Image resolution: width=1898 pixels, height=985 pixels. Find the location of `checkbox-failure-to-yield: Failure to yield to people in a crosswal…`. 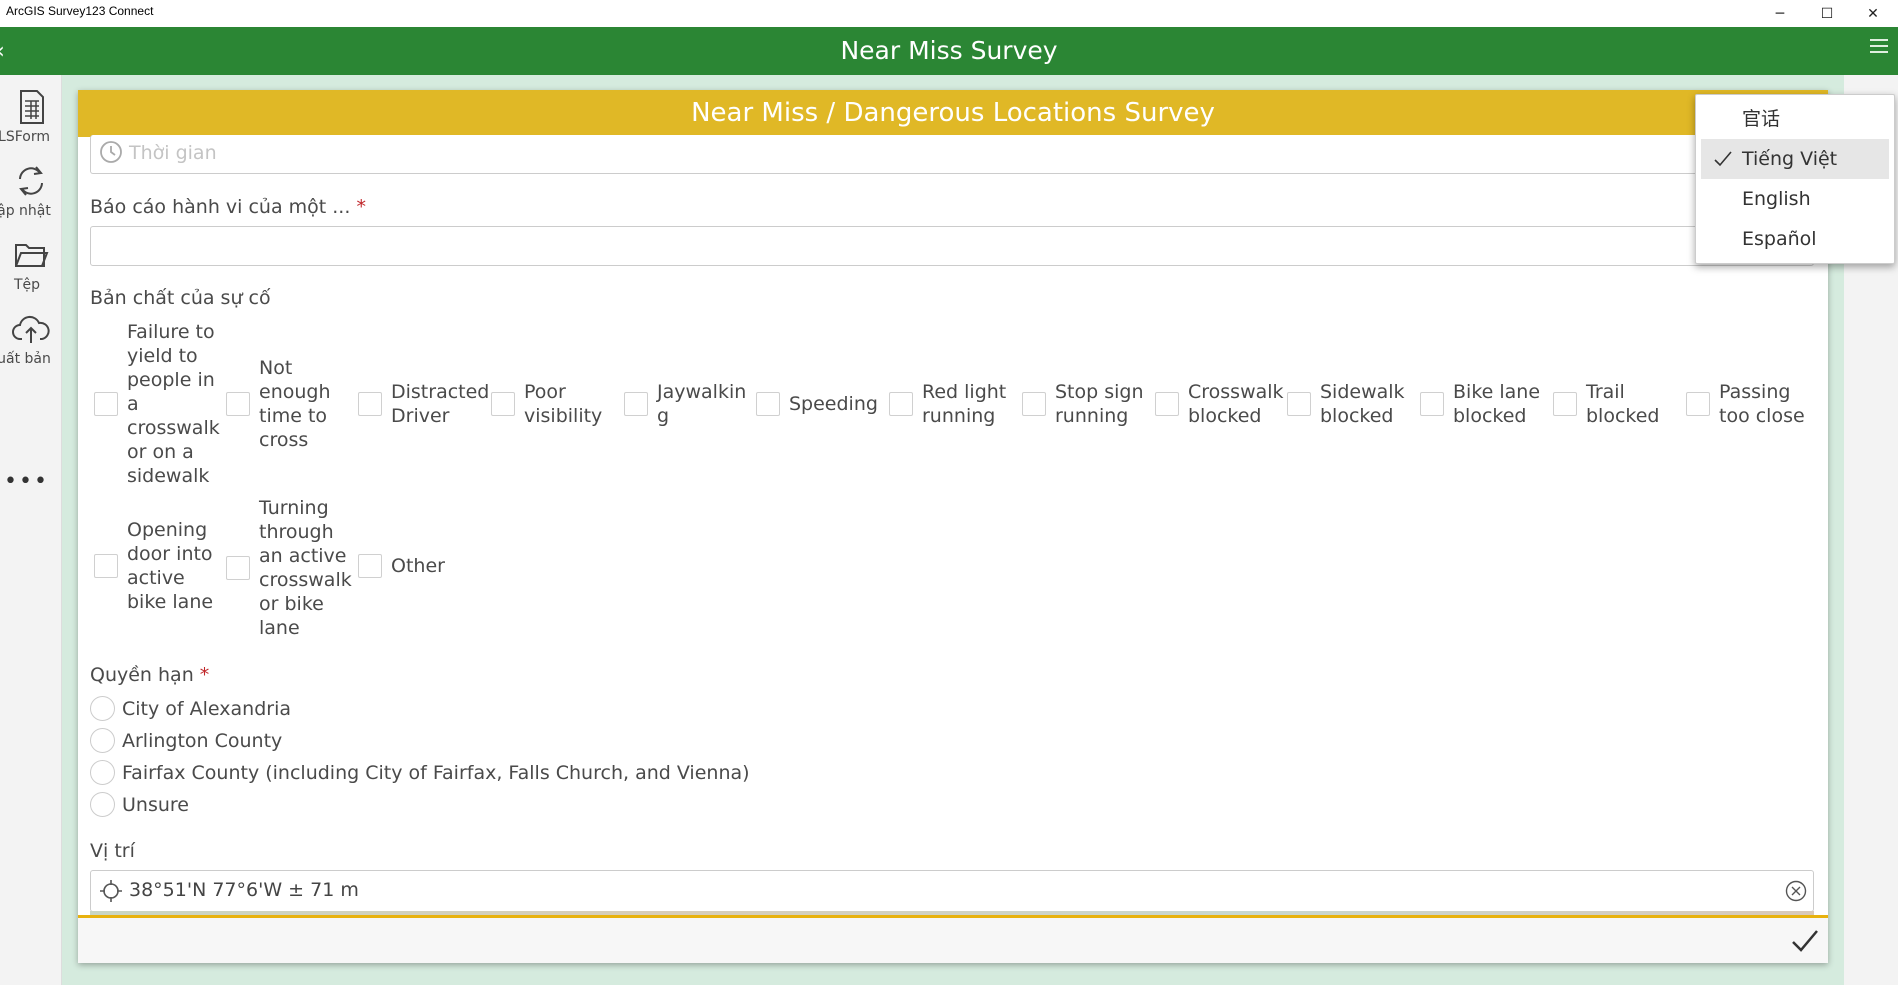

checkbox-failure-to-yield: Failure to yield to people in a crosswal… is located at coordinates (157, 404).